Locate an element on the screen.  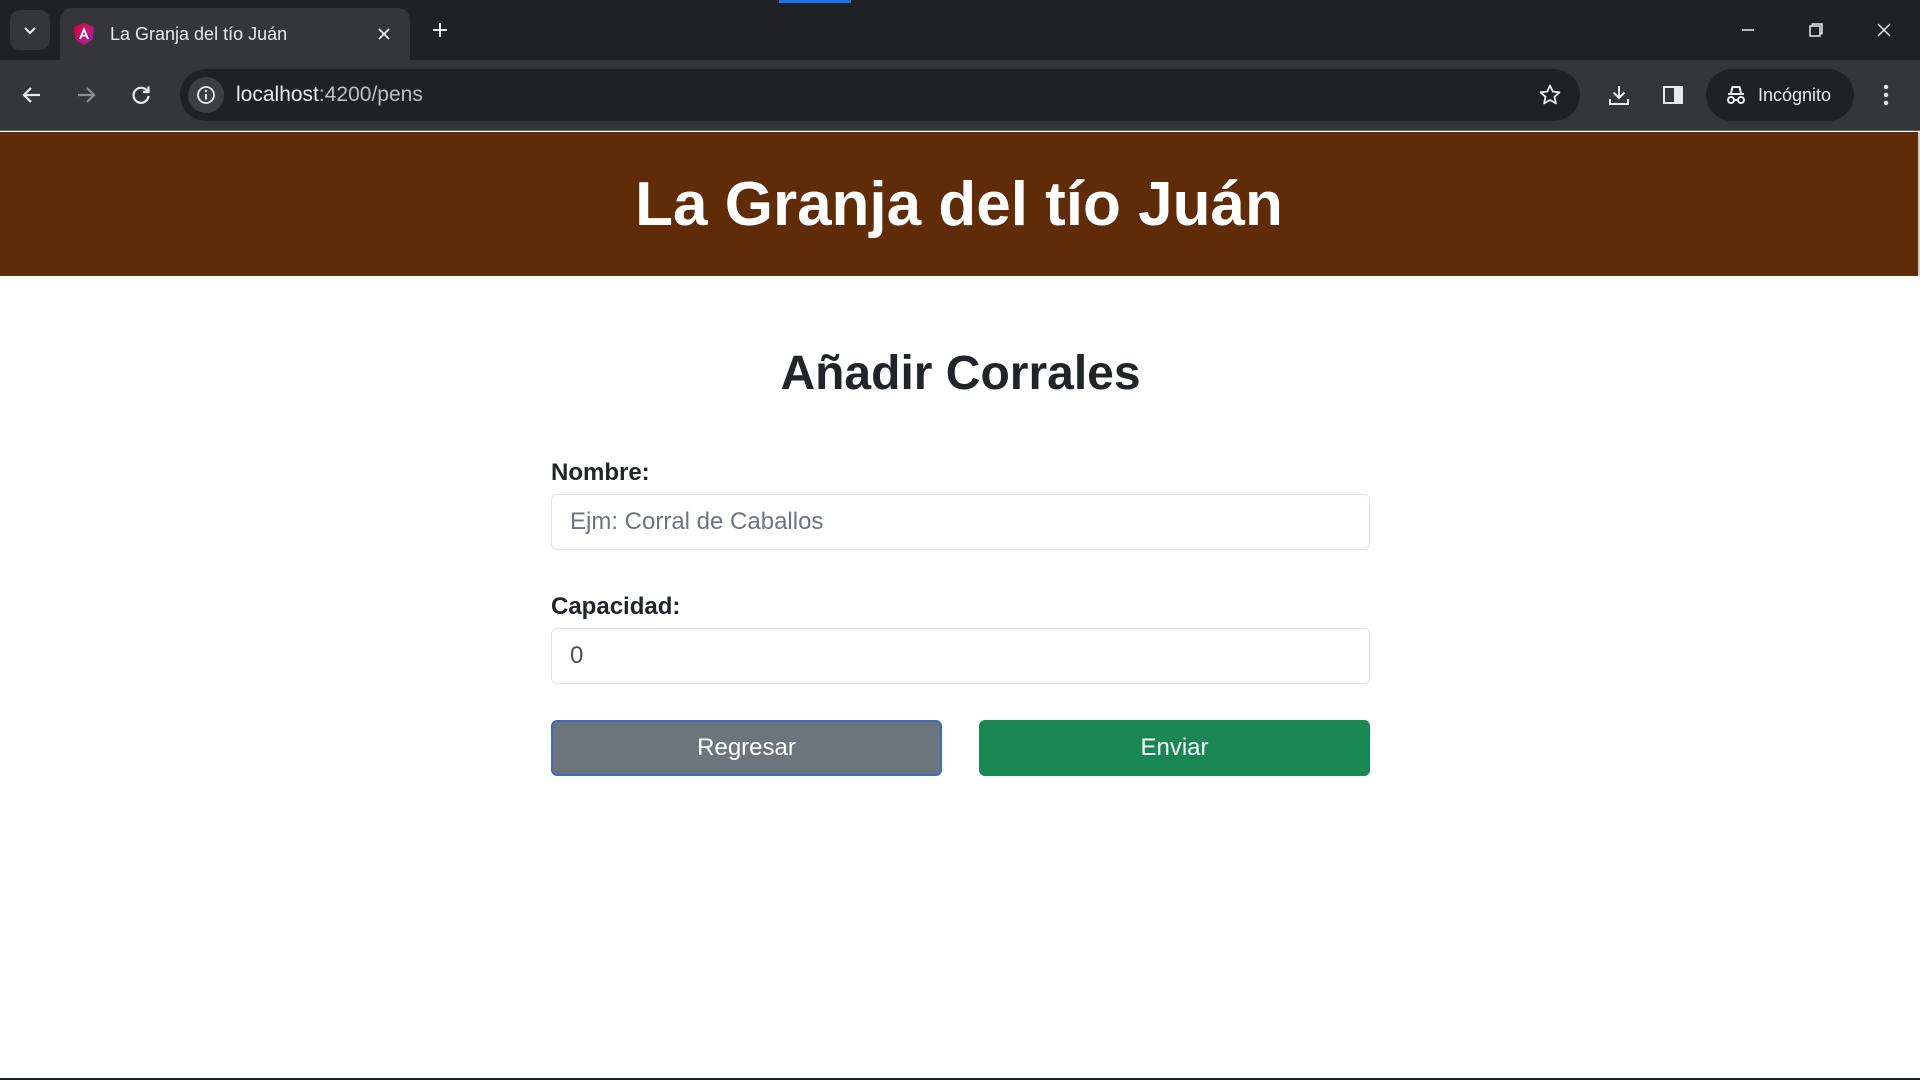
browser-tab-active: La Granja del tío Juán is located at coordinates (235, 34).